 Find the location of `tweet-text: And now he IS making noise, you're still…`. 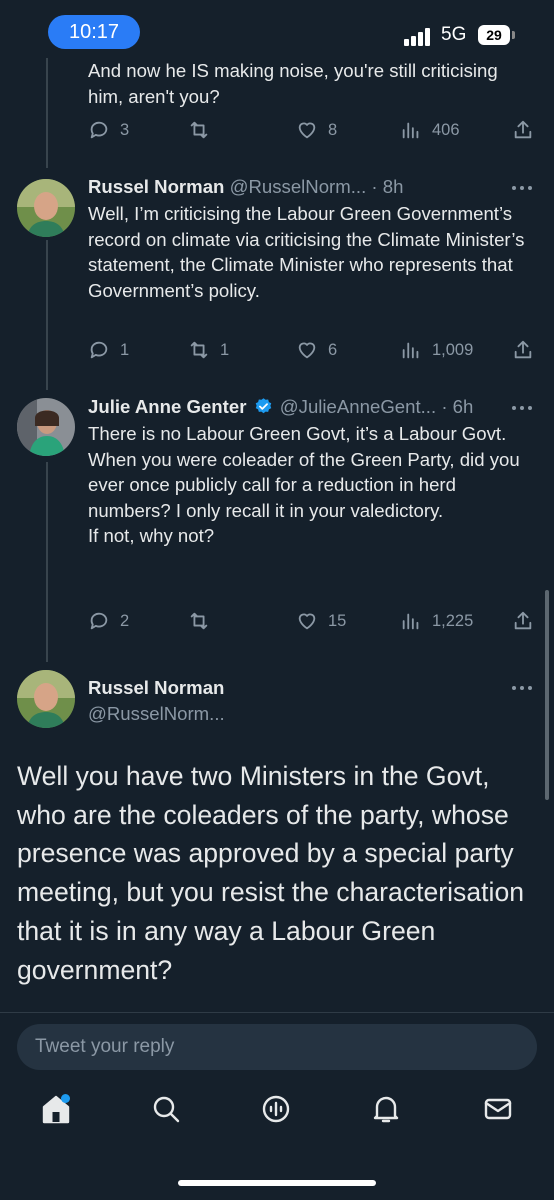

tweet-text: And now he IS making noise, you're still… is located at coordinates (293, 83).